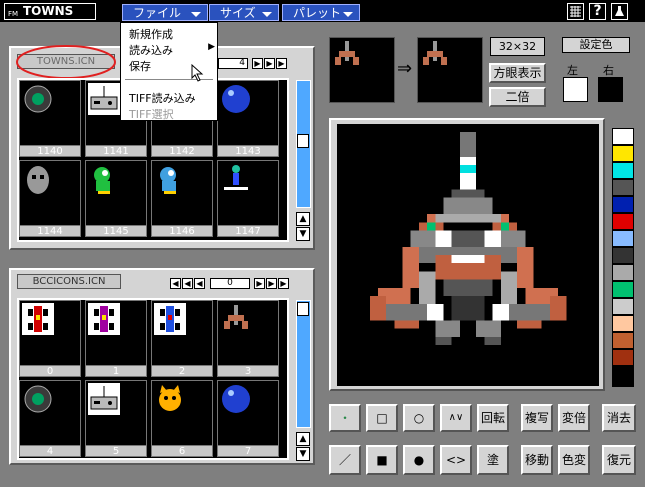 This screenshot has width=645, height=487. What do you see at coordinates (238, 13) in the screenshot?
I see `menu-size-label: サイズ` at bounding box center [238, 13].